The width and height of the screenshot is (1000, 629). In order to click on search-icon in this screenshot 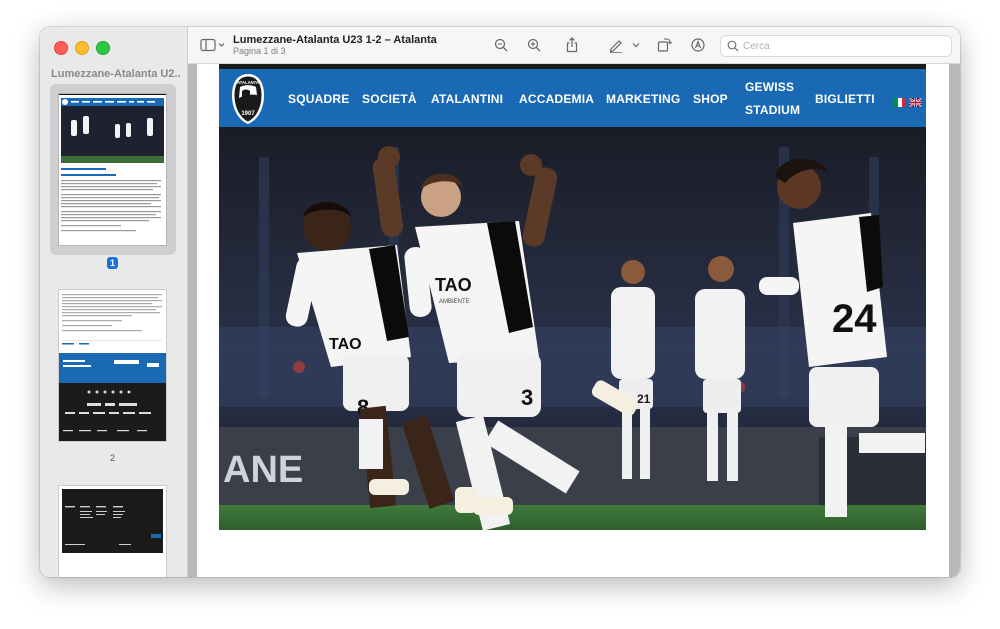, I will do `click(733, 46)`.